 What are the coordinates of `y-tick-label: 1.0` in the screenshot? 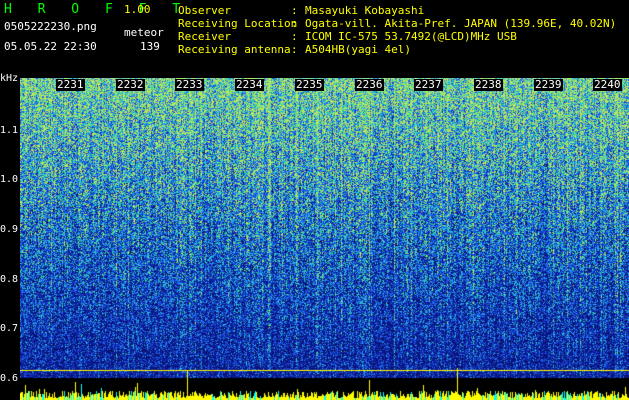 It's located at (9, 179).